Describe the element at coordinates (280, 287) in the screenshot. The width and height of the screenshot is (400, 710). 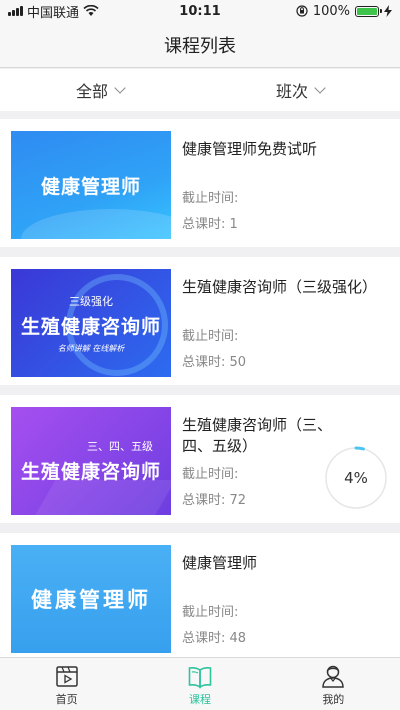
I see `course-title: 生殖健康咨询师（三级强化）` at that location.